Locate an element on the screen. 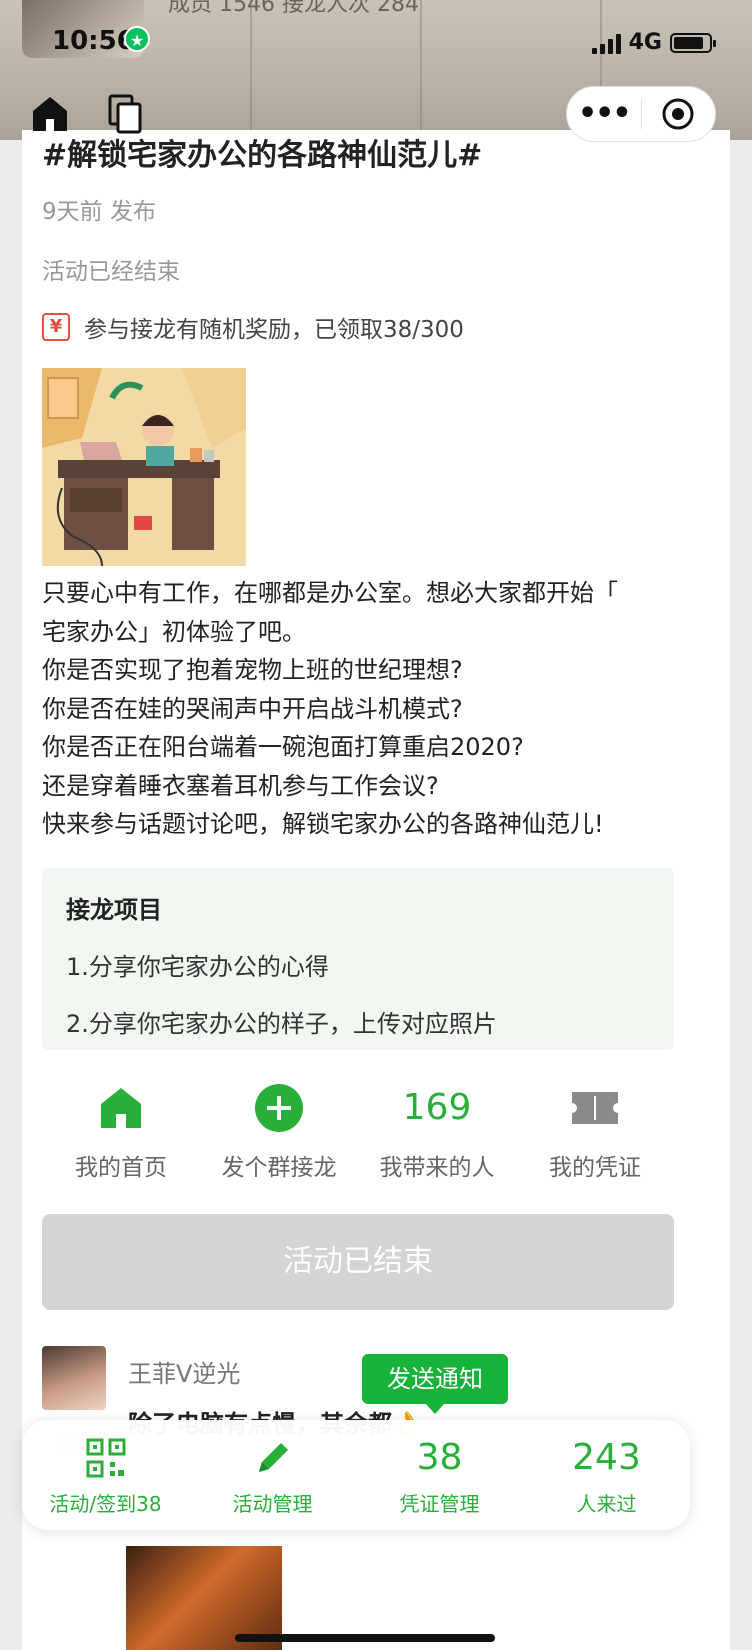 The image size is (752, 1650). voucher-manage-button: 38 凭证管理 is located at coordinates (439, 1475).